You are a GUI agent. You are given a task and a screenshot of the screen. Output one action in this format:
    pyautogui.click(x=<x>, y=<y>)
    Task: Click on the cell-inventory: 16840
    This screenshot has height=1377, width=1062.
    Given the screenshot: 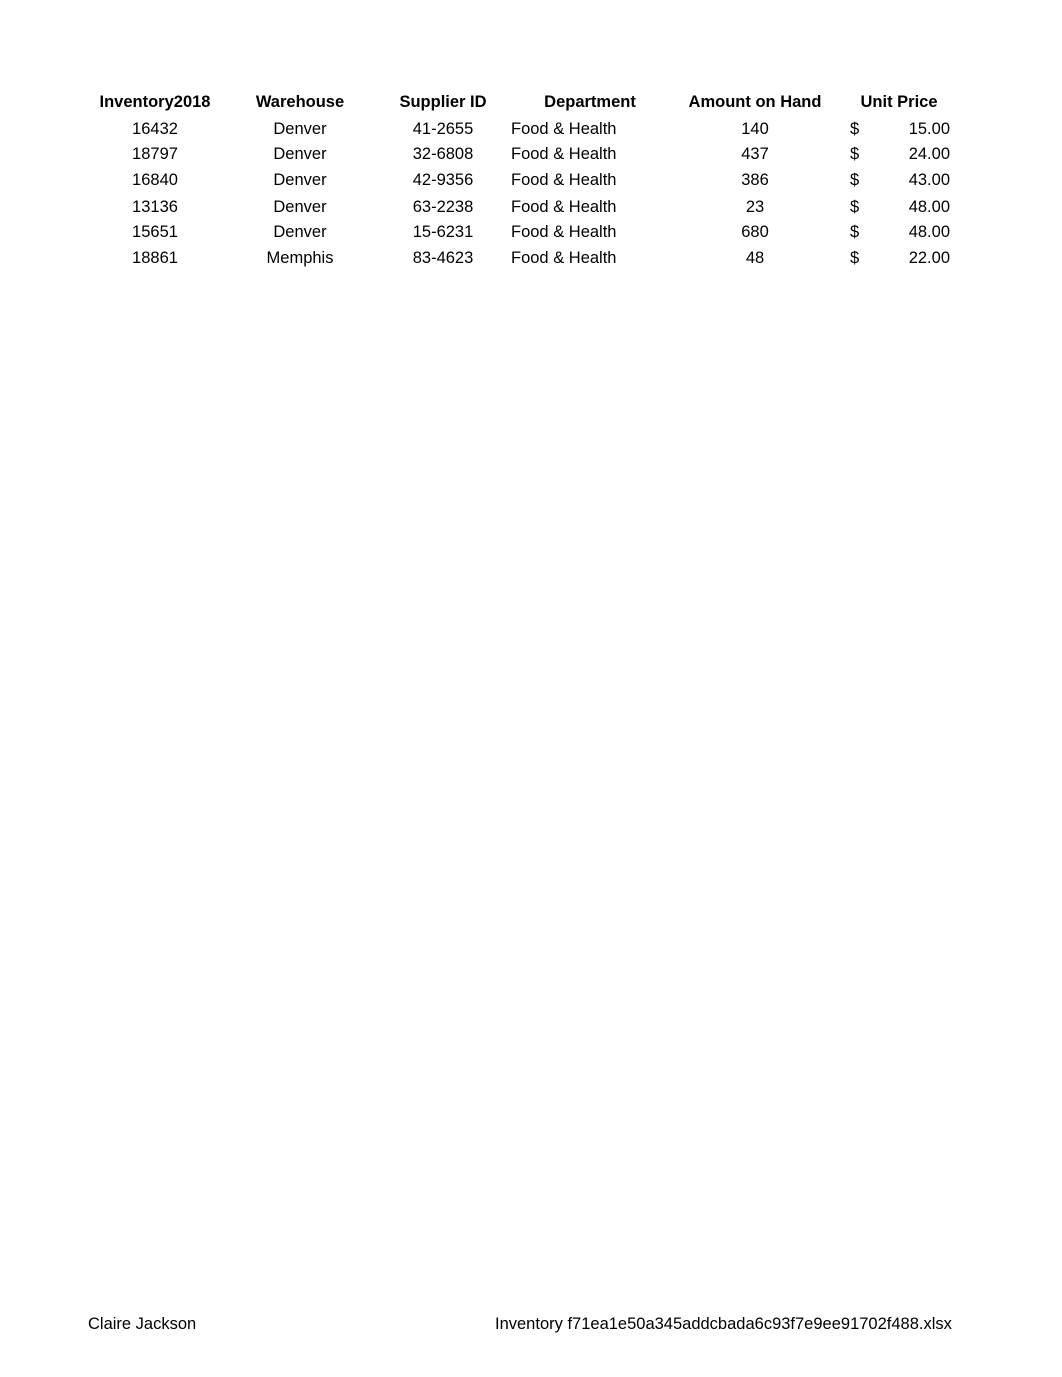 What is the action you would take?
    pyautogui.click(x=155, y=180)
    